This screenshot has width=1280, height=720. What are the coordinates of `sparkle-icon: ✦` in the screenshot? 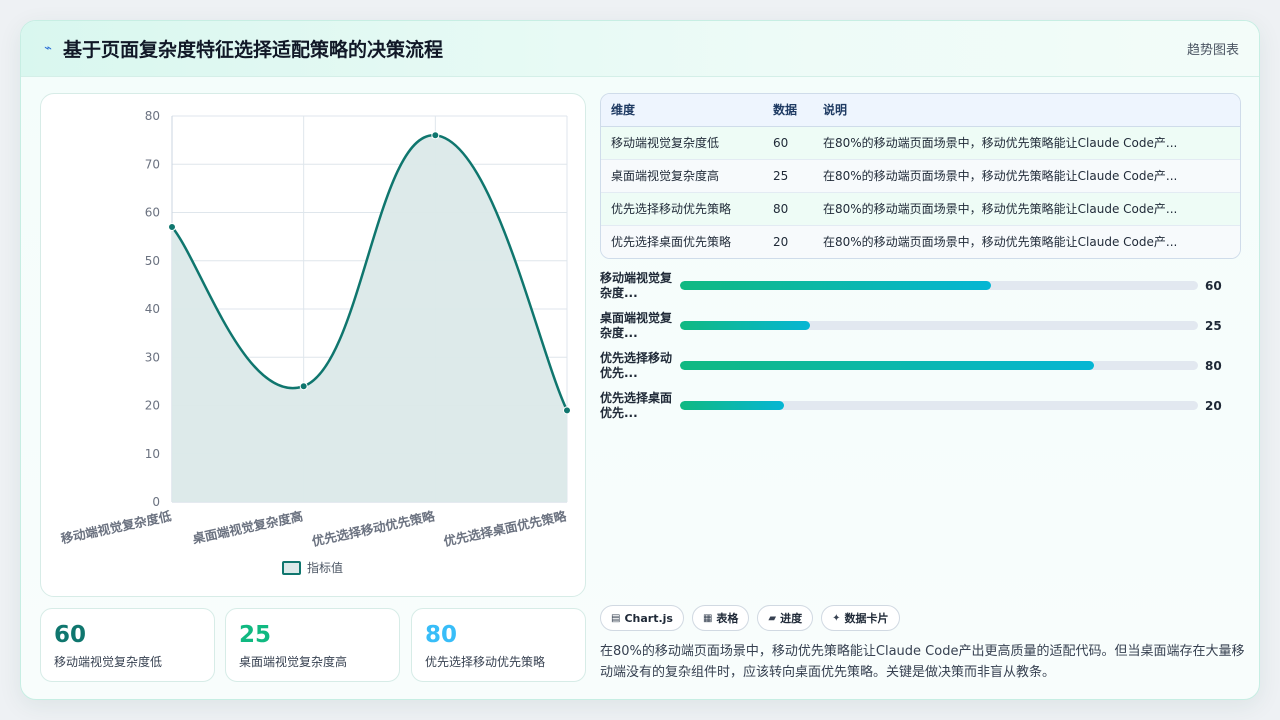 It's located at (836, 618).